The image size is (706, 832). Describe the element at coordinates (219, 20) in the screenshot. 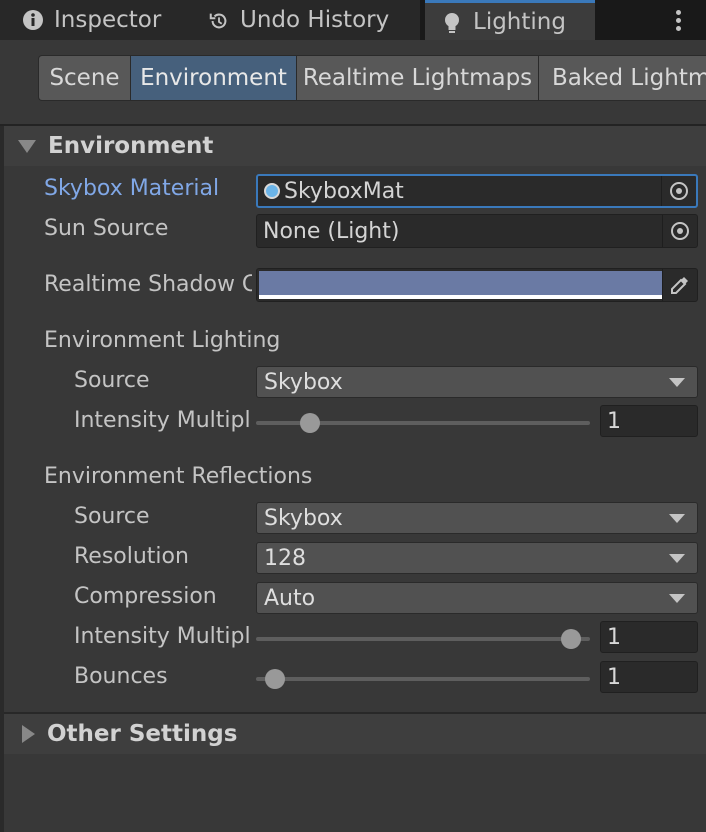

I see `history-icon` at that location.